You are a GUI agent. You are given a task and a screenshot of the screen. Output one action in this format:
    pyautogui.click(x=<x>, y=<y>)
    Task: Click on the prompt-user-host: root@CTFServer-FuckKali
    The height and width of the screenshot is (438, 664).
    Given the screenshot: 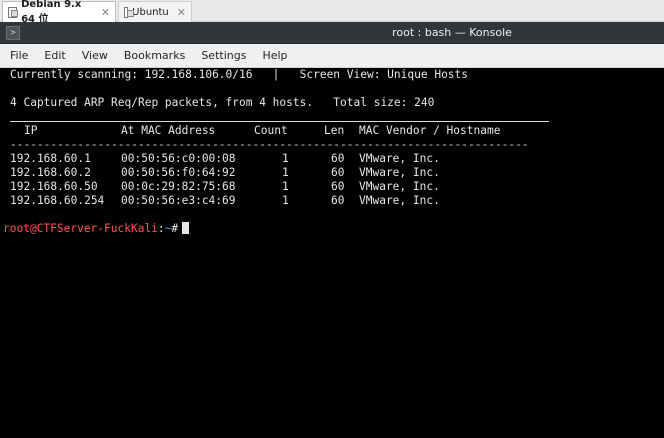 What is the action you would take?
    pyautogui.click(x=80, y=228)
    